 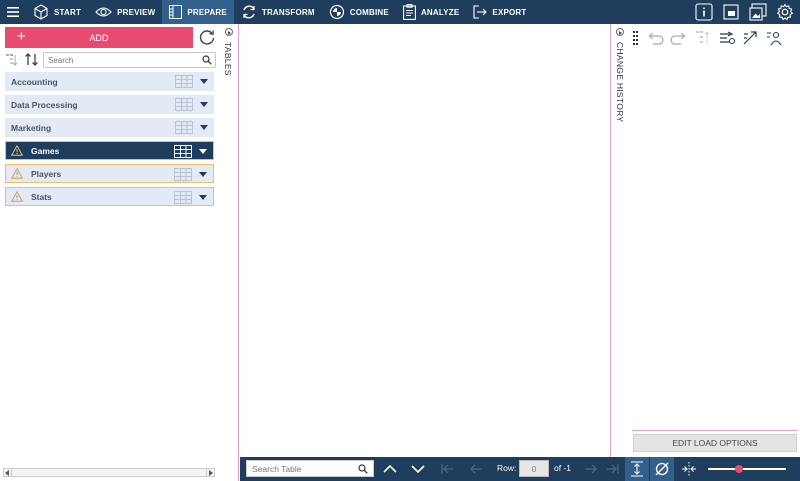 What do you see at coordinates (13, 12) in the screenshot?
I see `menu-icon` at bounding box center [13, 12].